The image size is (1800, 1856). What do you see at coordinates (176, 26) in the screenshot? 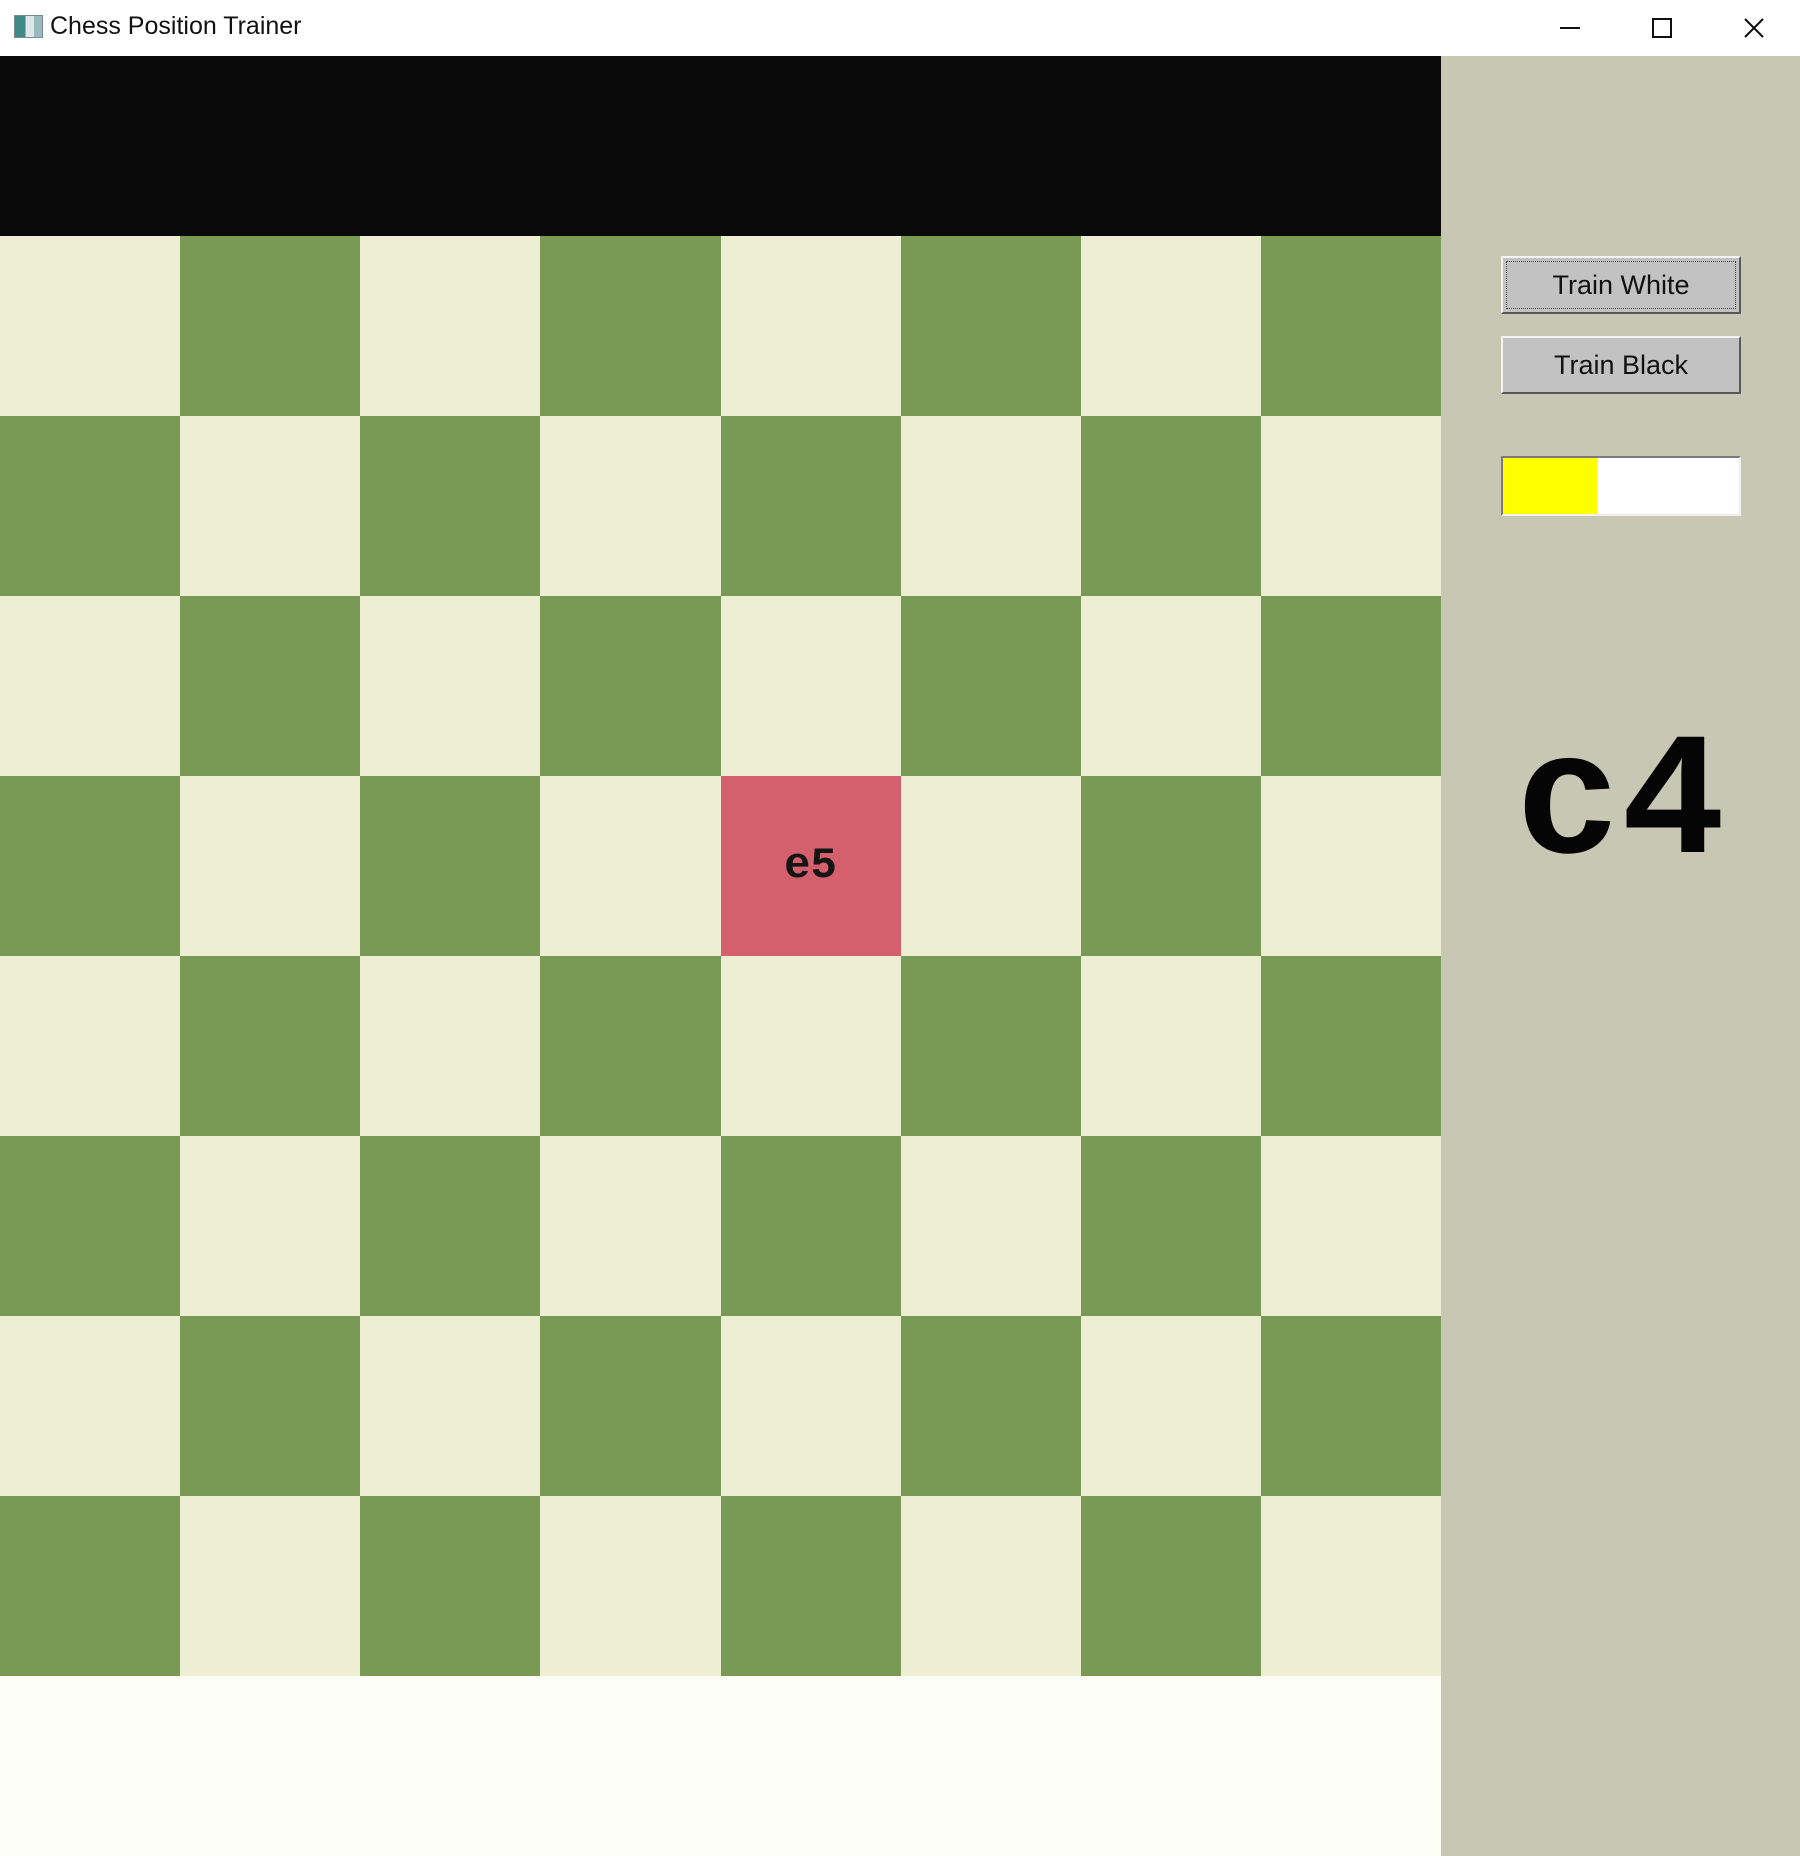
I see `window-title: Chess Position Trainer` at bounding box center [176, 26].